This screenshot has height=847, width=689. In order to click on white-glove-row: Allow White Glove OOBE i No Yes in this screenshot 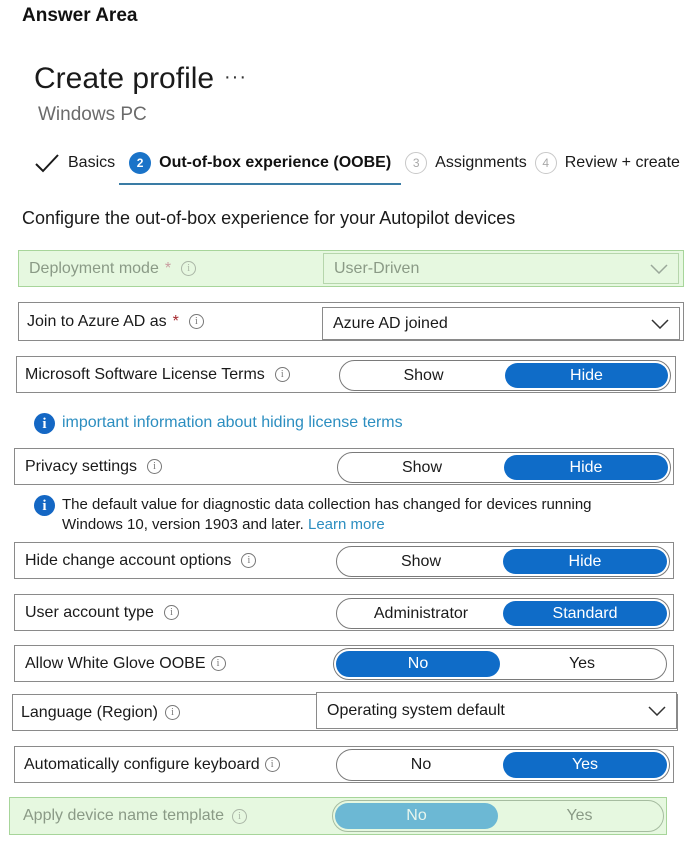, I will do `click(344, 663)`.